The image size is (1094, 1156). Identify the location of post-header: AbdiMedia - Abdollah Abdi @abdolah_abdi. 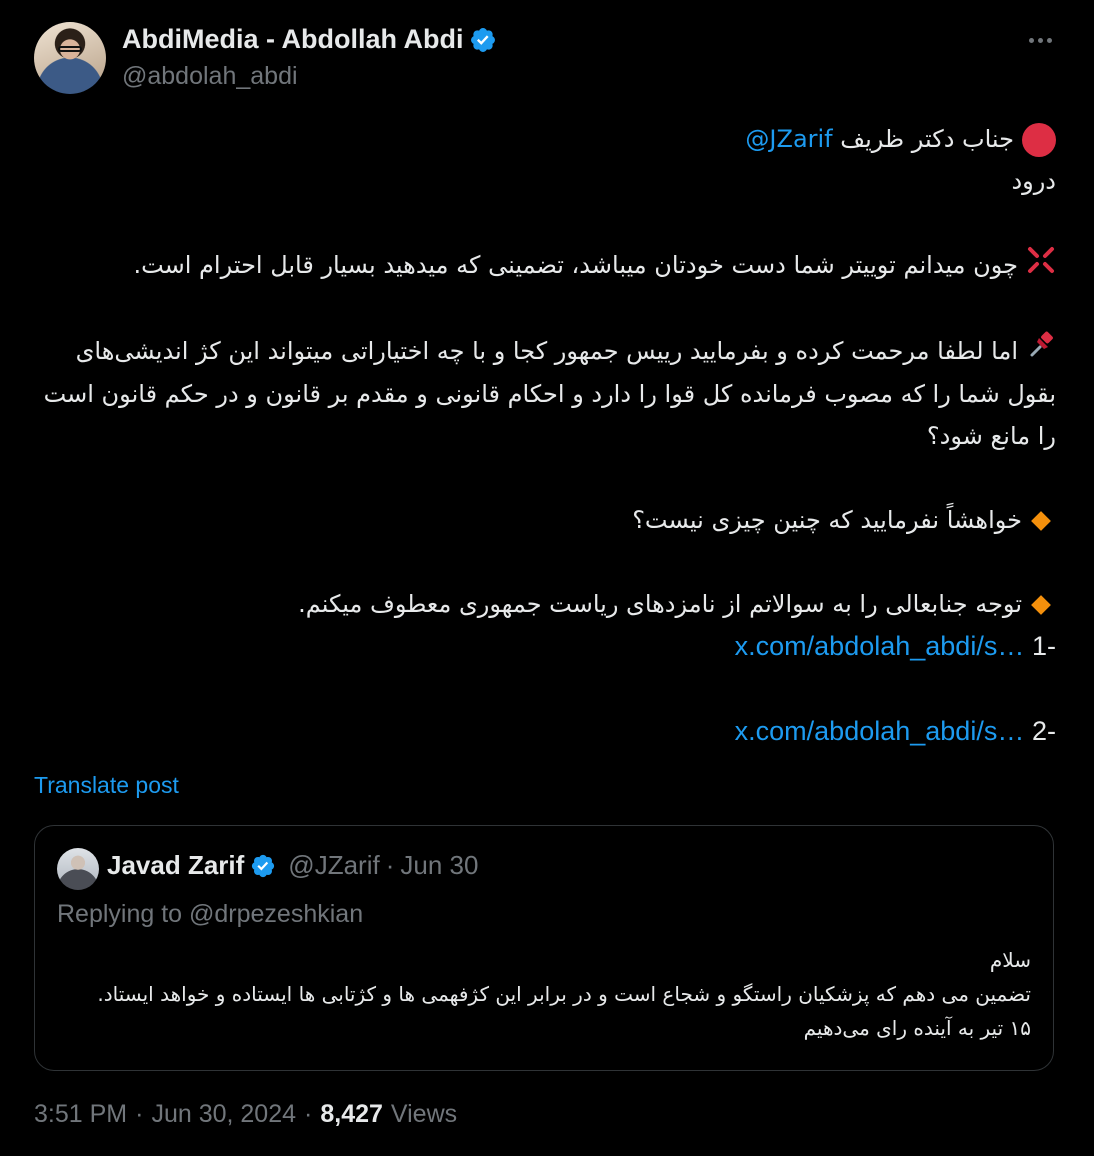
(547, 58).